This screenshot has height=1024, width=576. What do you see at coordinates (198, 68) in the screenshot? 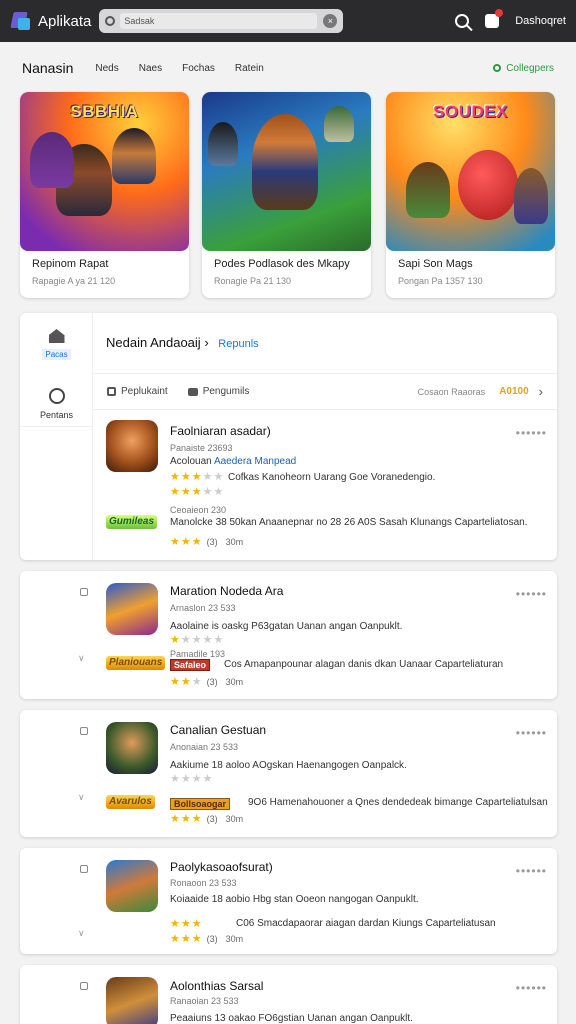
I see `nav-tab-3: Fochas` at bounding box center [198, 68].